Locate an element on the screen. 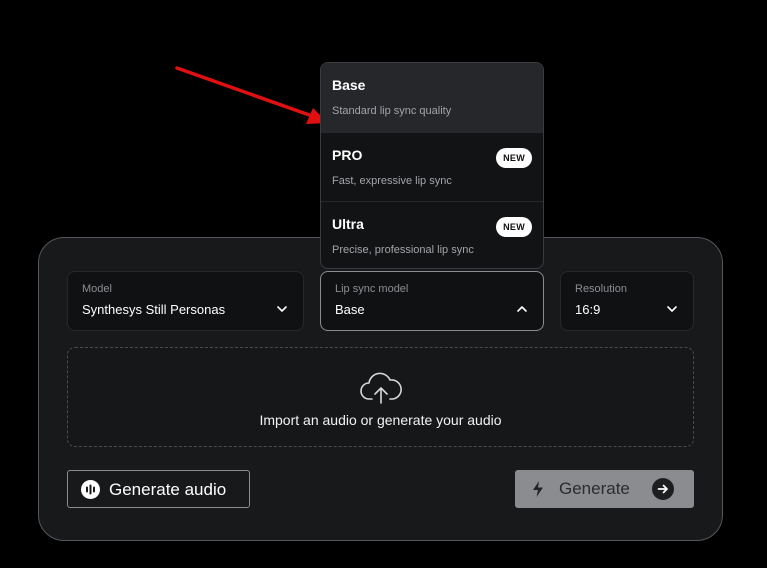 The width and height of the screenshot is (767, 568). option-title: PRO is located at coordinates (347, 155).